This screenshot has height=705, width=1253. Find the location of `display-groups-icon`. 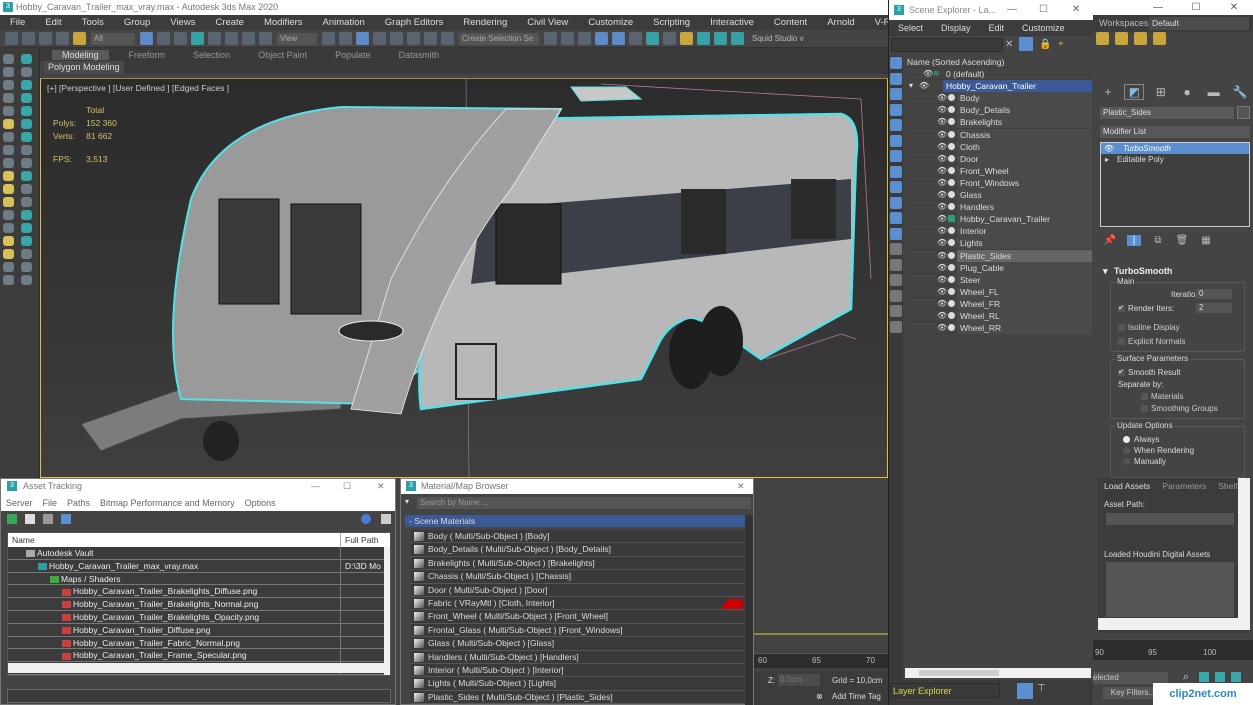

display-groups-icon is located at coordinates (896, 156).